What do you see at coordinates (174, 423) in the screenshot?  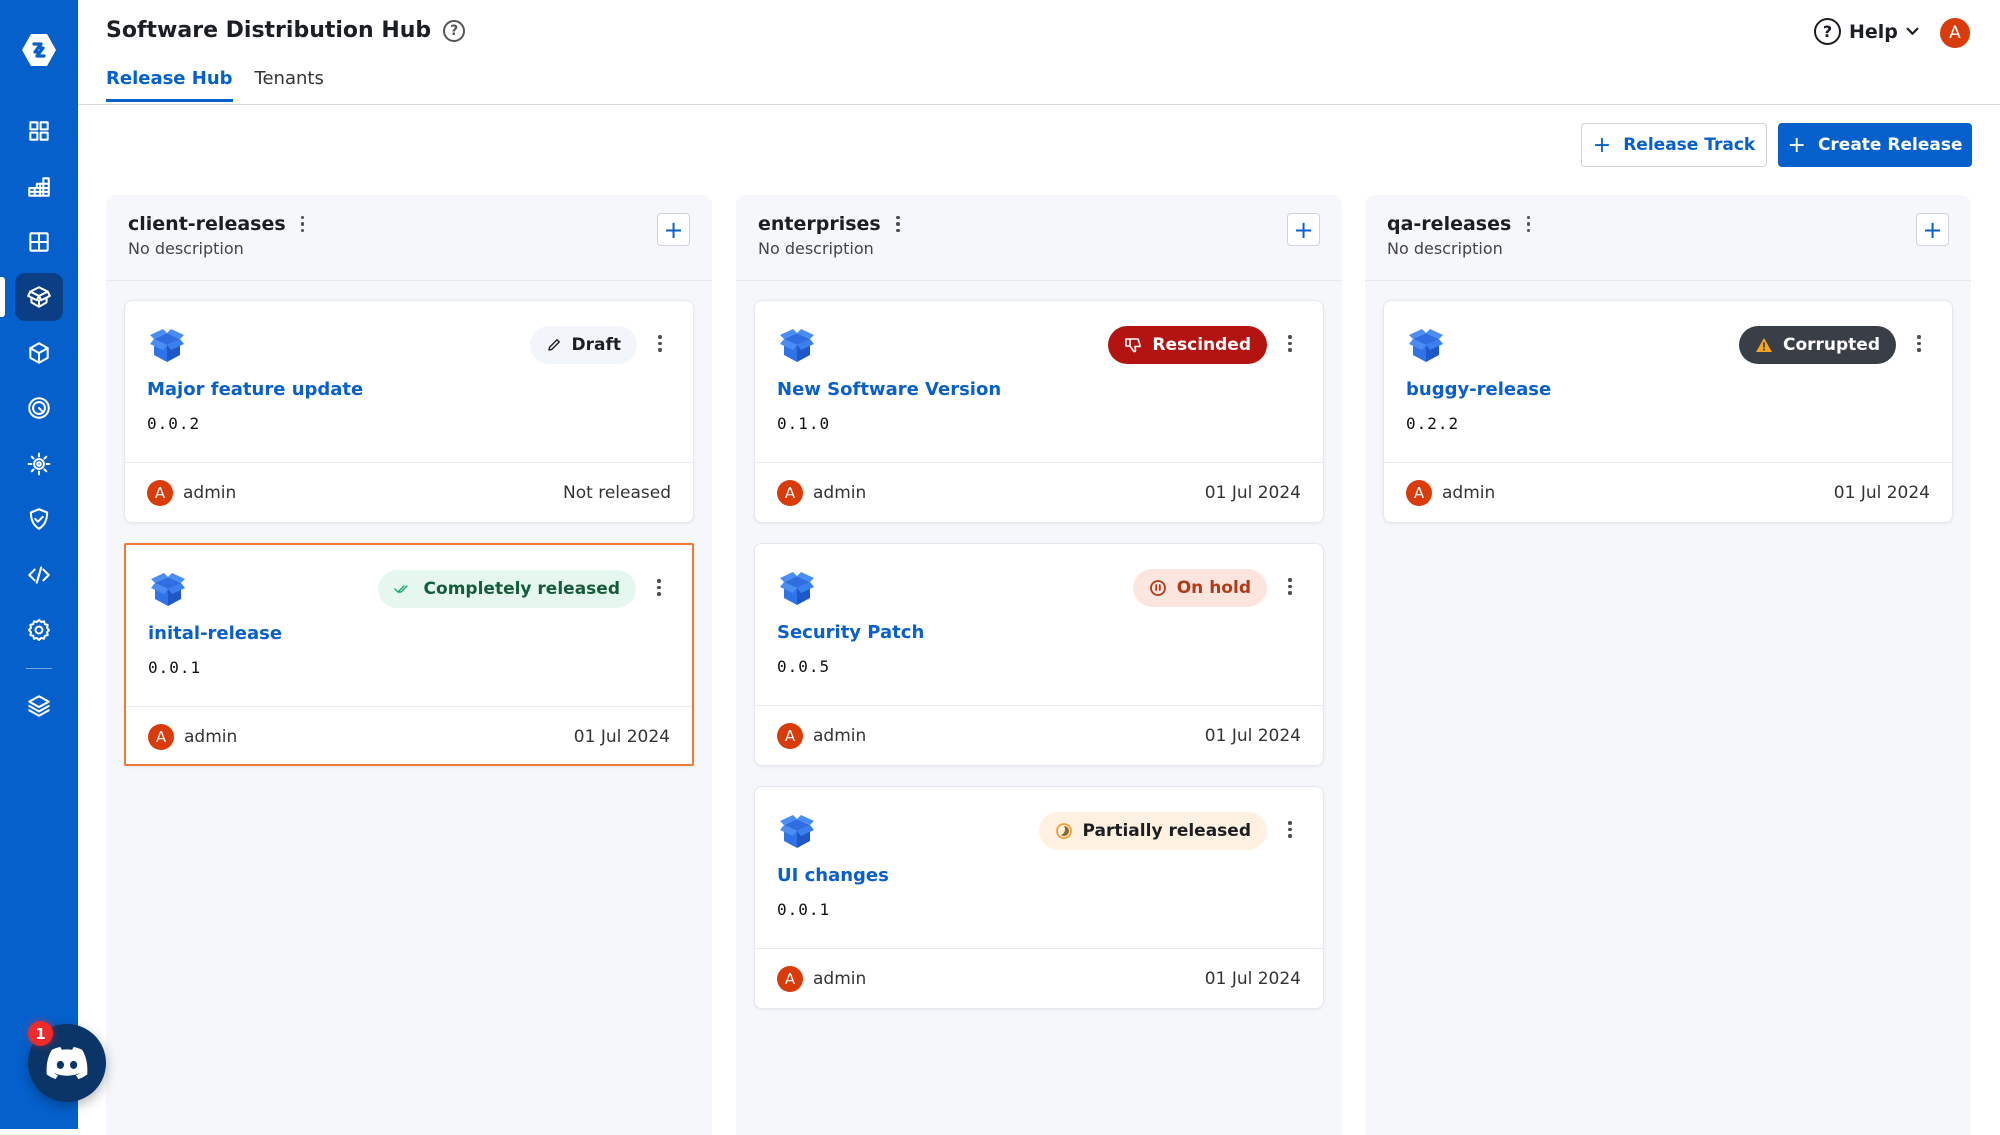 I see `release-version: 0.0.2` at bounding box center [174, 423].